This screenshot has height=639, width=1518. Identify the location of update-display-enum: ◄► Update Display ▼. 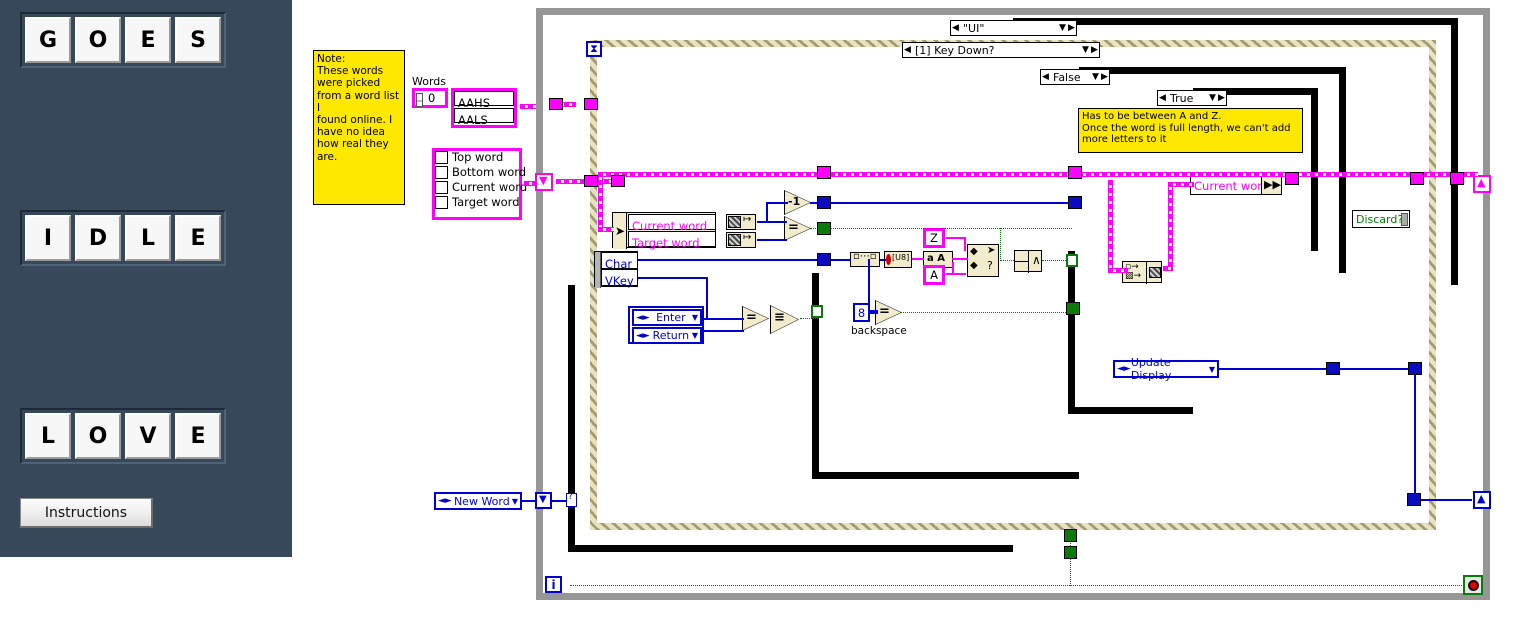
(1166, 369).